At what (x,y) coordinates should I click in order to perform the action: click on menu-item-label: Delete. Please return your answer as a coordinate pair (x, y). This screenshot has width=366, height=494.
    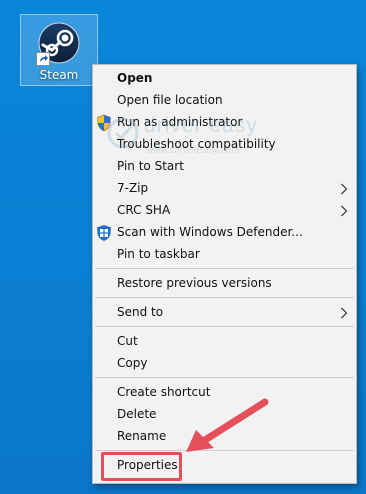
    Looking at the image, I should click on (137, 414).